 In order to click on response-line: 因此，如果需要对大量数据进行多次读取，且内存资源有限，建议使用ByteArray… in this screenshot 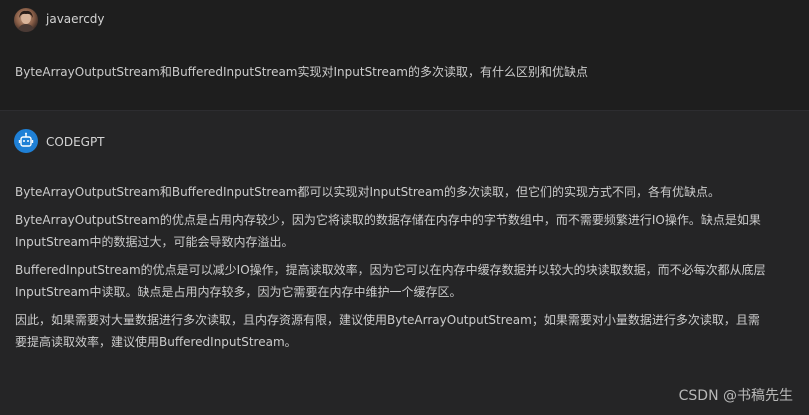, I will do `click(387, 320)`.